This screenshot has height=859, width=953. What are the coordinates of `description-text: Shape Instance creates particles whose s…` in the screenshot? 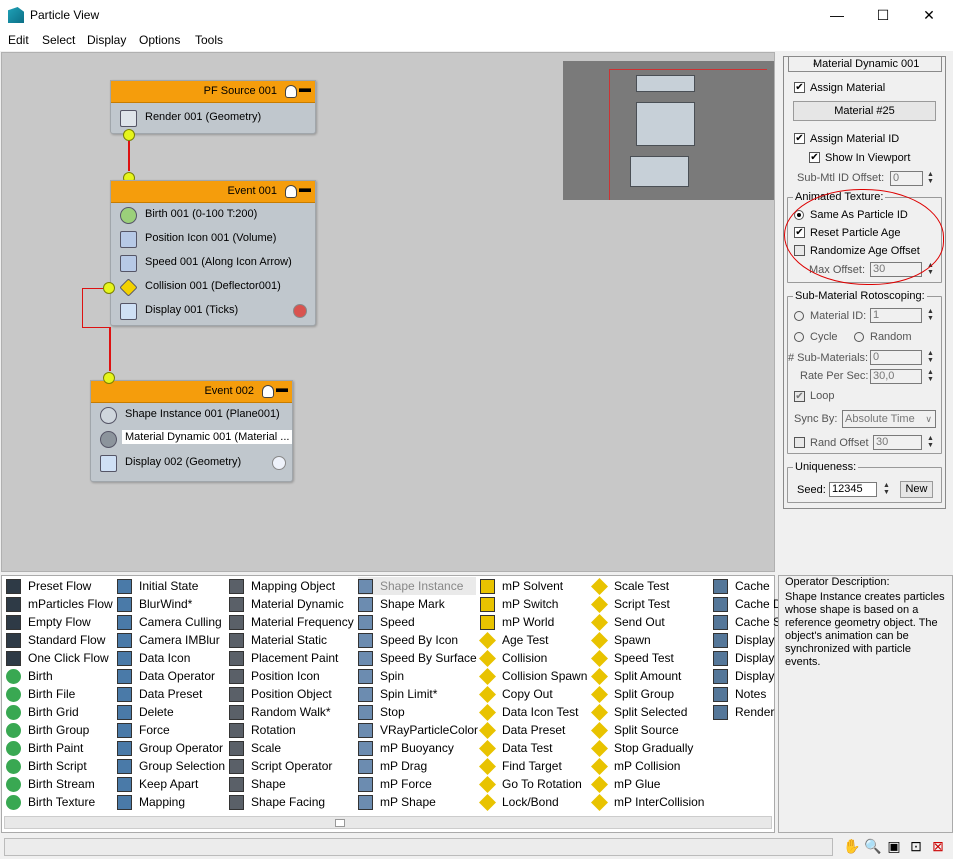 It's located at (865, 629).